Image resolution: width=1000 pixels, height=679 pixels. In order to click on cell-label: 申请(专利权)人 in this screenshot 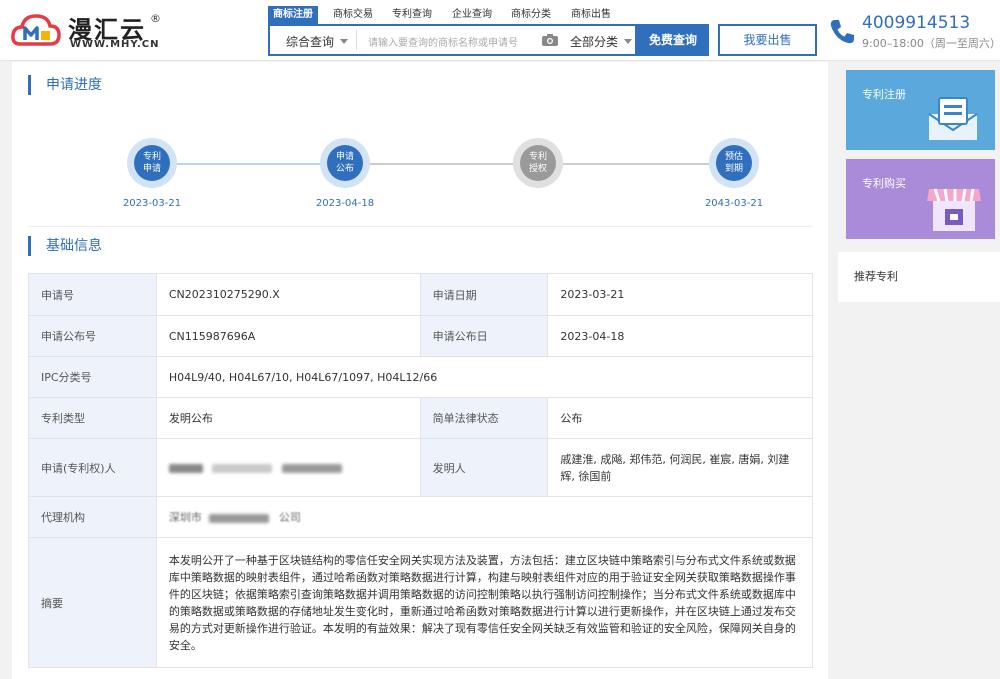, I will do `click(92, 467)`.